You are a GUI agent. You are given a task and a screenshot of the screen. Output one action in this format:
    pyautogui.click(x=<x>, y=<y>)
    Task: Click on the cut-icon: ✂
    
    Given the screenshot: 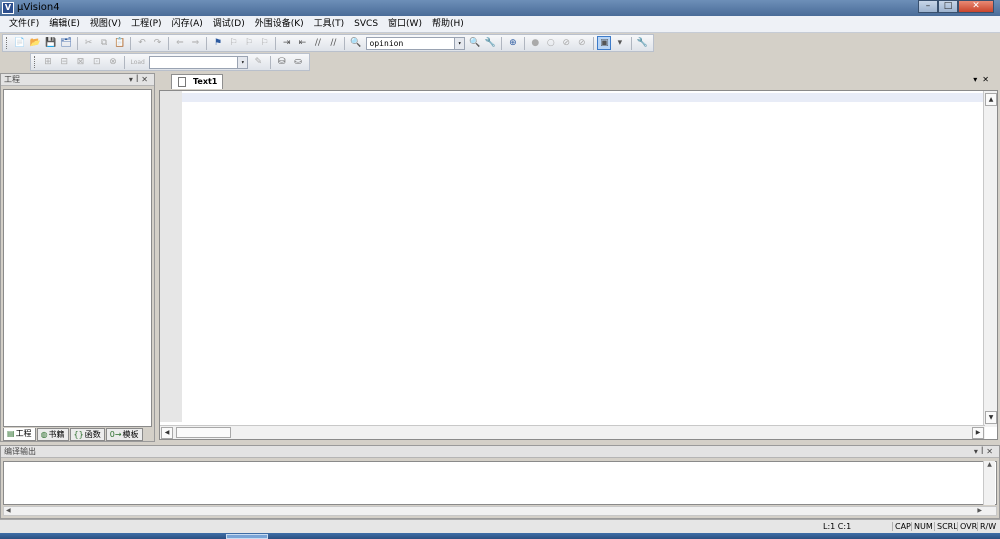 What is the action you would take?
    pyautogui.click(x=89, y=43)
    